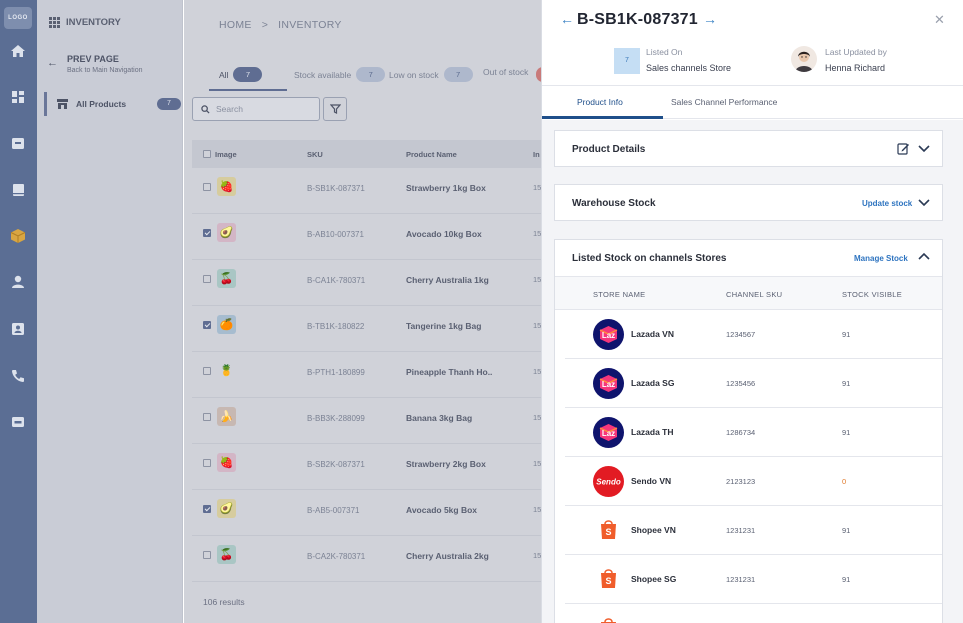 This screenshot has width=963, height=623. What do you see at coordinates (368, 513) in the screenshot?
I see `table-row: 🥑 B-AB5-007371 Avocado 5kg Box 15` at bounding box center [368, 513].